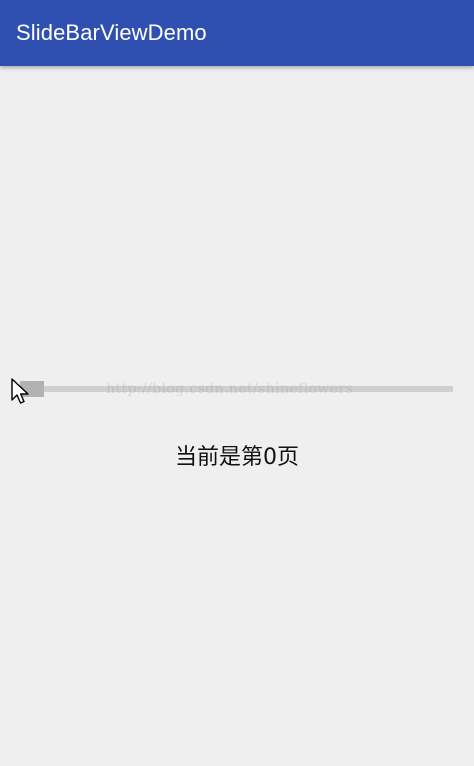 The image size is (474, 766). Describe the element at coordinates (111, 32) in the screenshot. I see `app-title: SlideBarViewDemo` at that location.